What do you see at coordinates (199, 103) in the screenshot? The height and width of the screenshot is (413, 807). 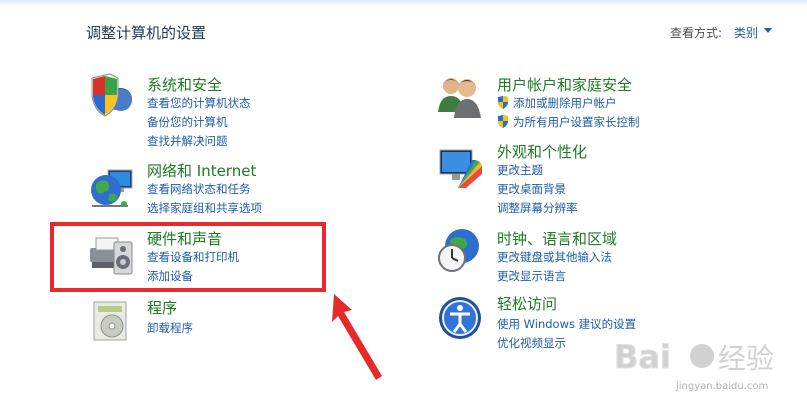 I see `link-view-status: 查看您的计算机状态` at bounding box center [199, 103].